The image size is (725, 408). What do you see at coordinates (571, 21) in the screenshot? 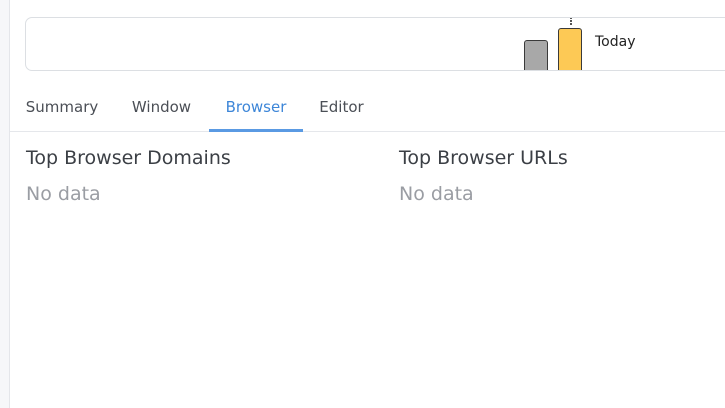
I see `current-time-marker` at bounding box center [571, 21].